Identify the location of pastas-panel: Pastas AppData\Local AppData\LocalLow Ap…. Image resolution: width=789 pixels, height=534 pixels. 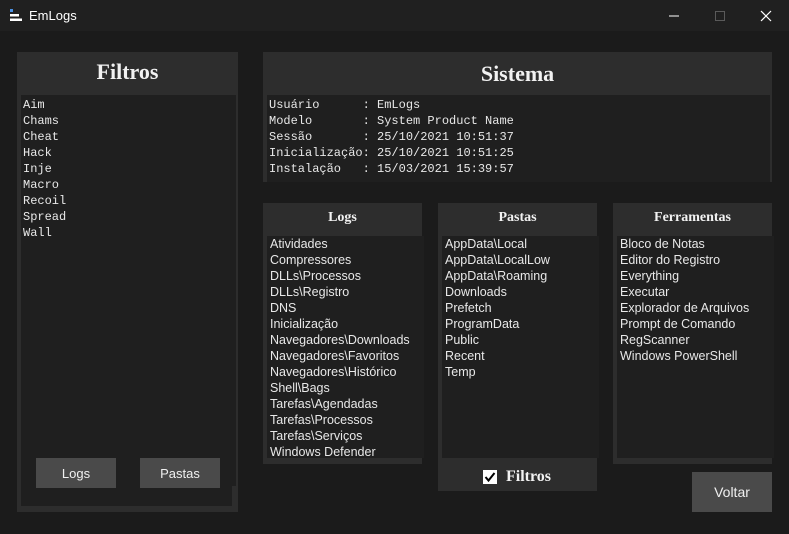
(518, 347).